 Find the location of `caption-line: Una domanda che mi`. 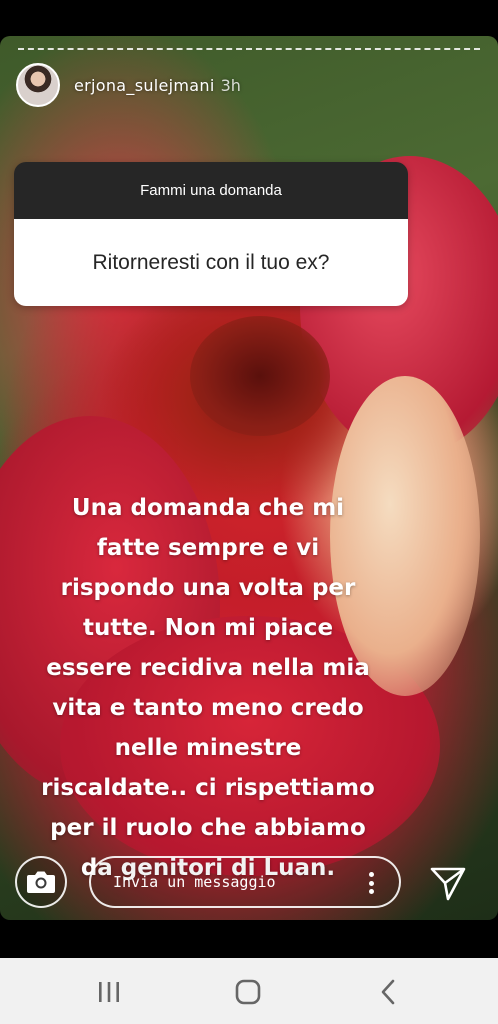

caption-line: Una domanda che mi is located at coordinates (208, 508).